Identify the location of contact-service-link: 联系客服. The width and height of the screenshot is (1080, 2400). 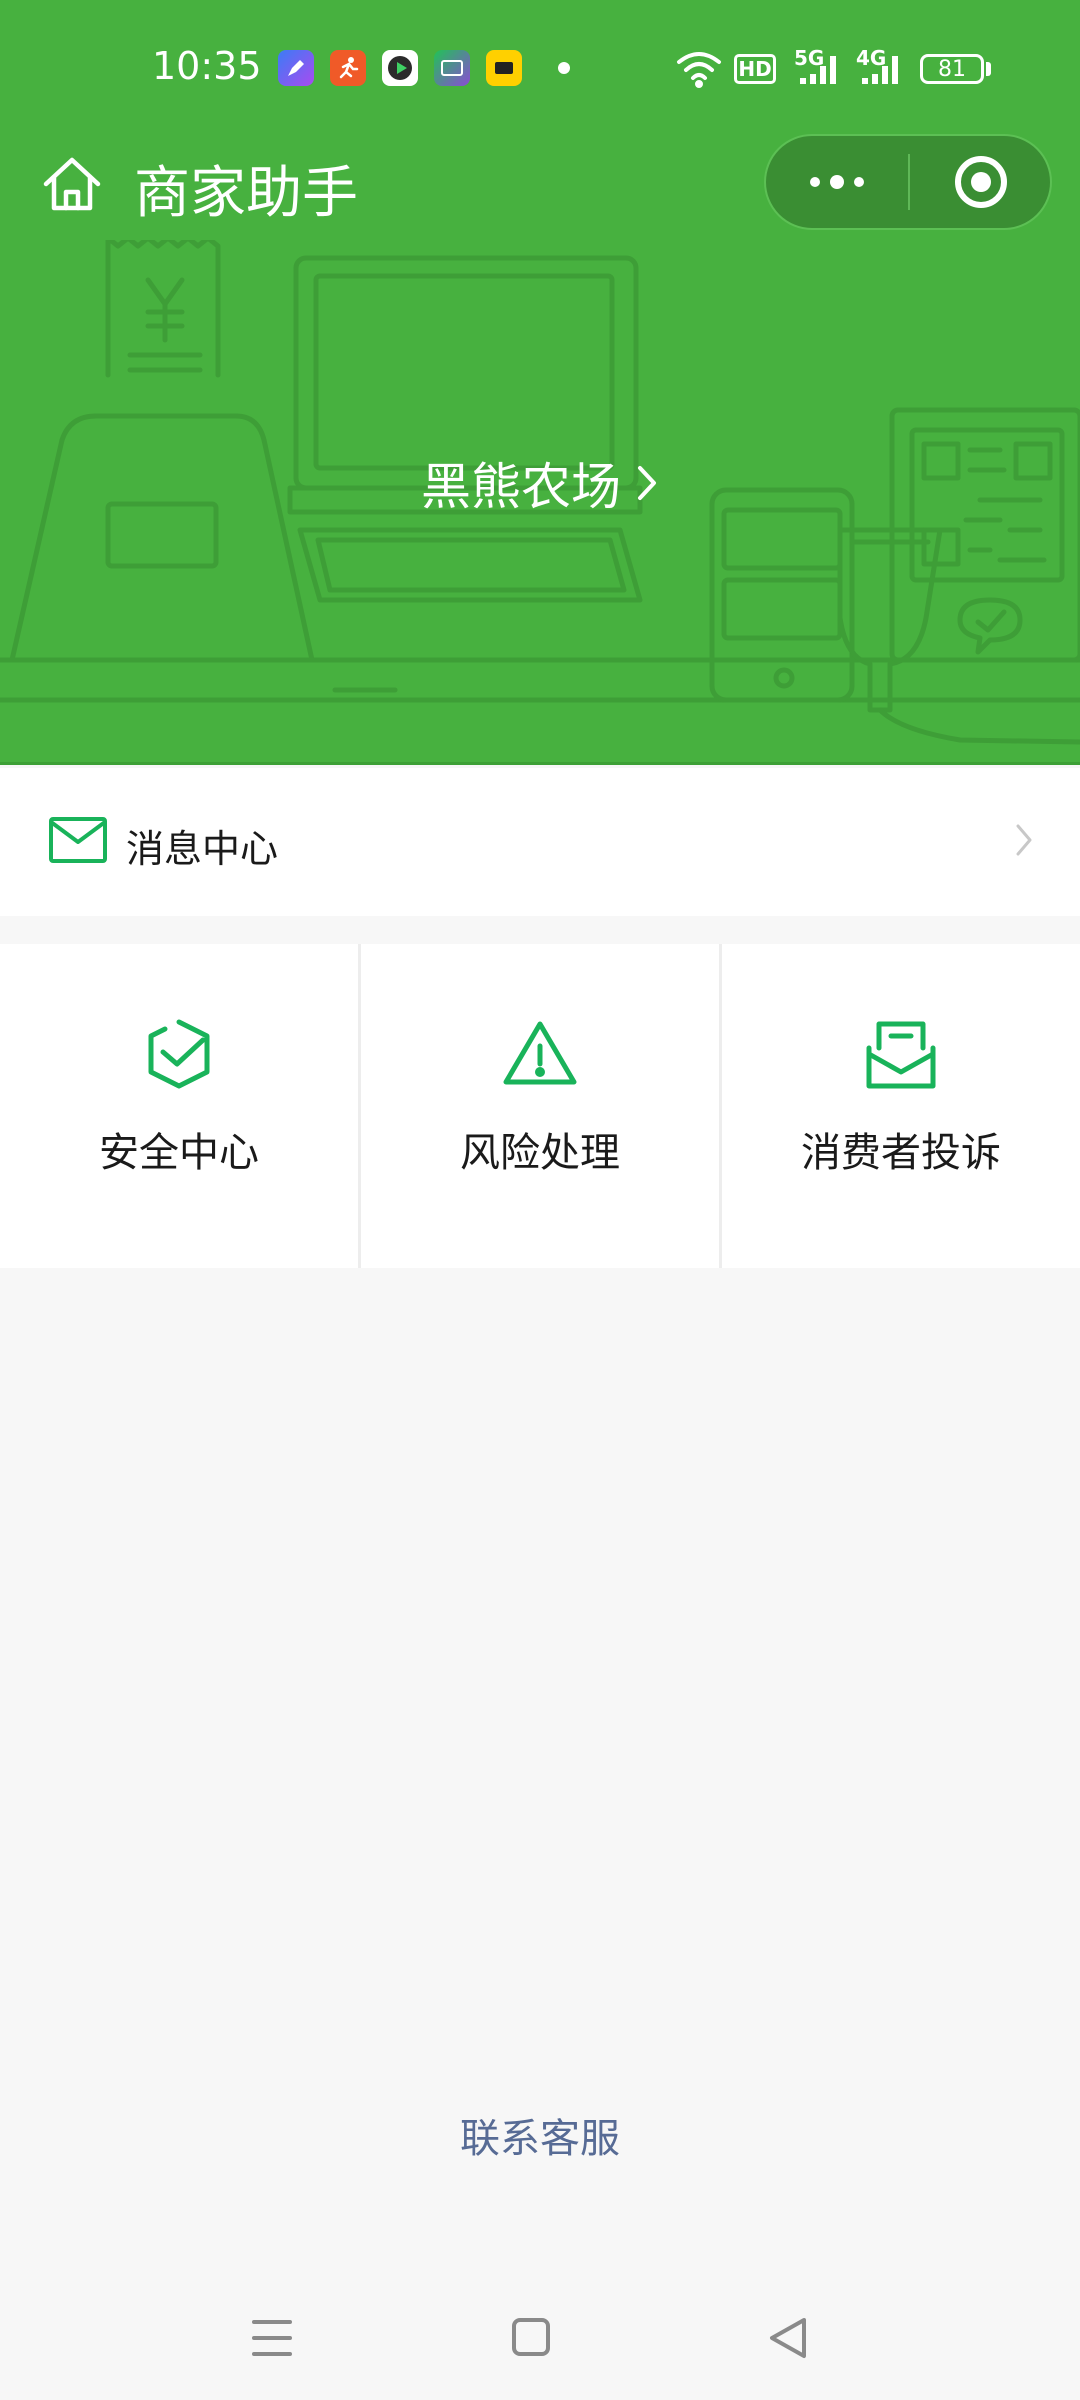
(540, 2136).